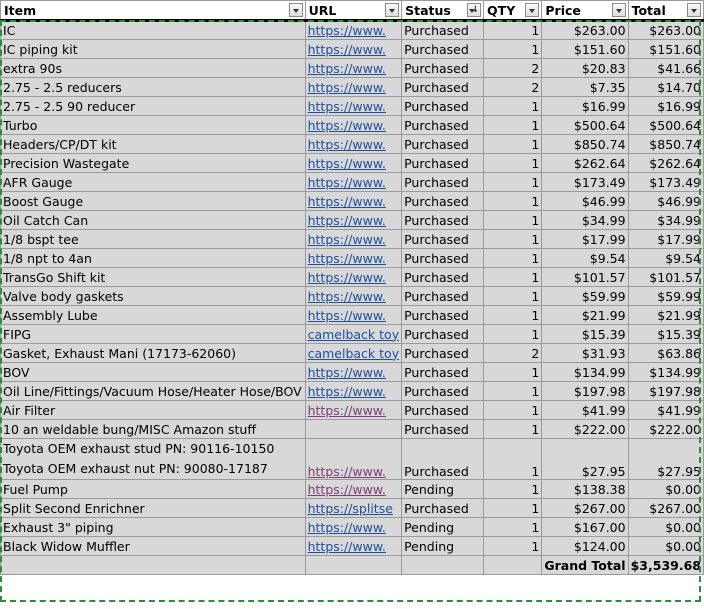 This screenshot has height=609, width=704. What do you see at coordinates (665, 239) in the screenshot?
I see `total-cell: $17.99` at bounding box center [665, 239].